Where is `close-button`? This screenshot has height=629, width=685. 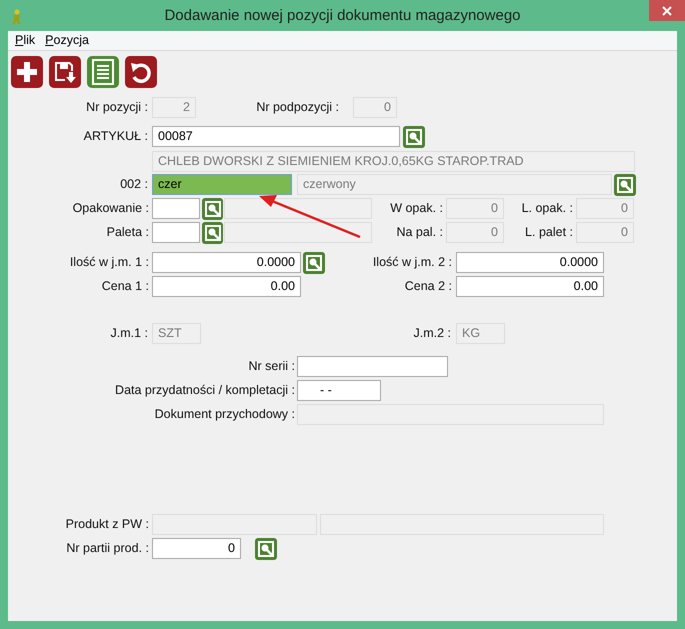
close-button is located at coordinates (667, 10).